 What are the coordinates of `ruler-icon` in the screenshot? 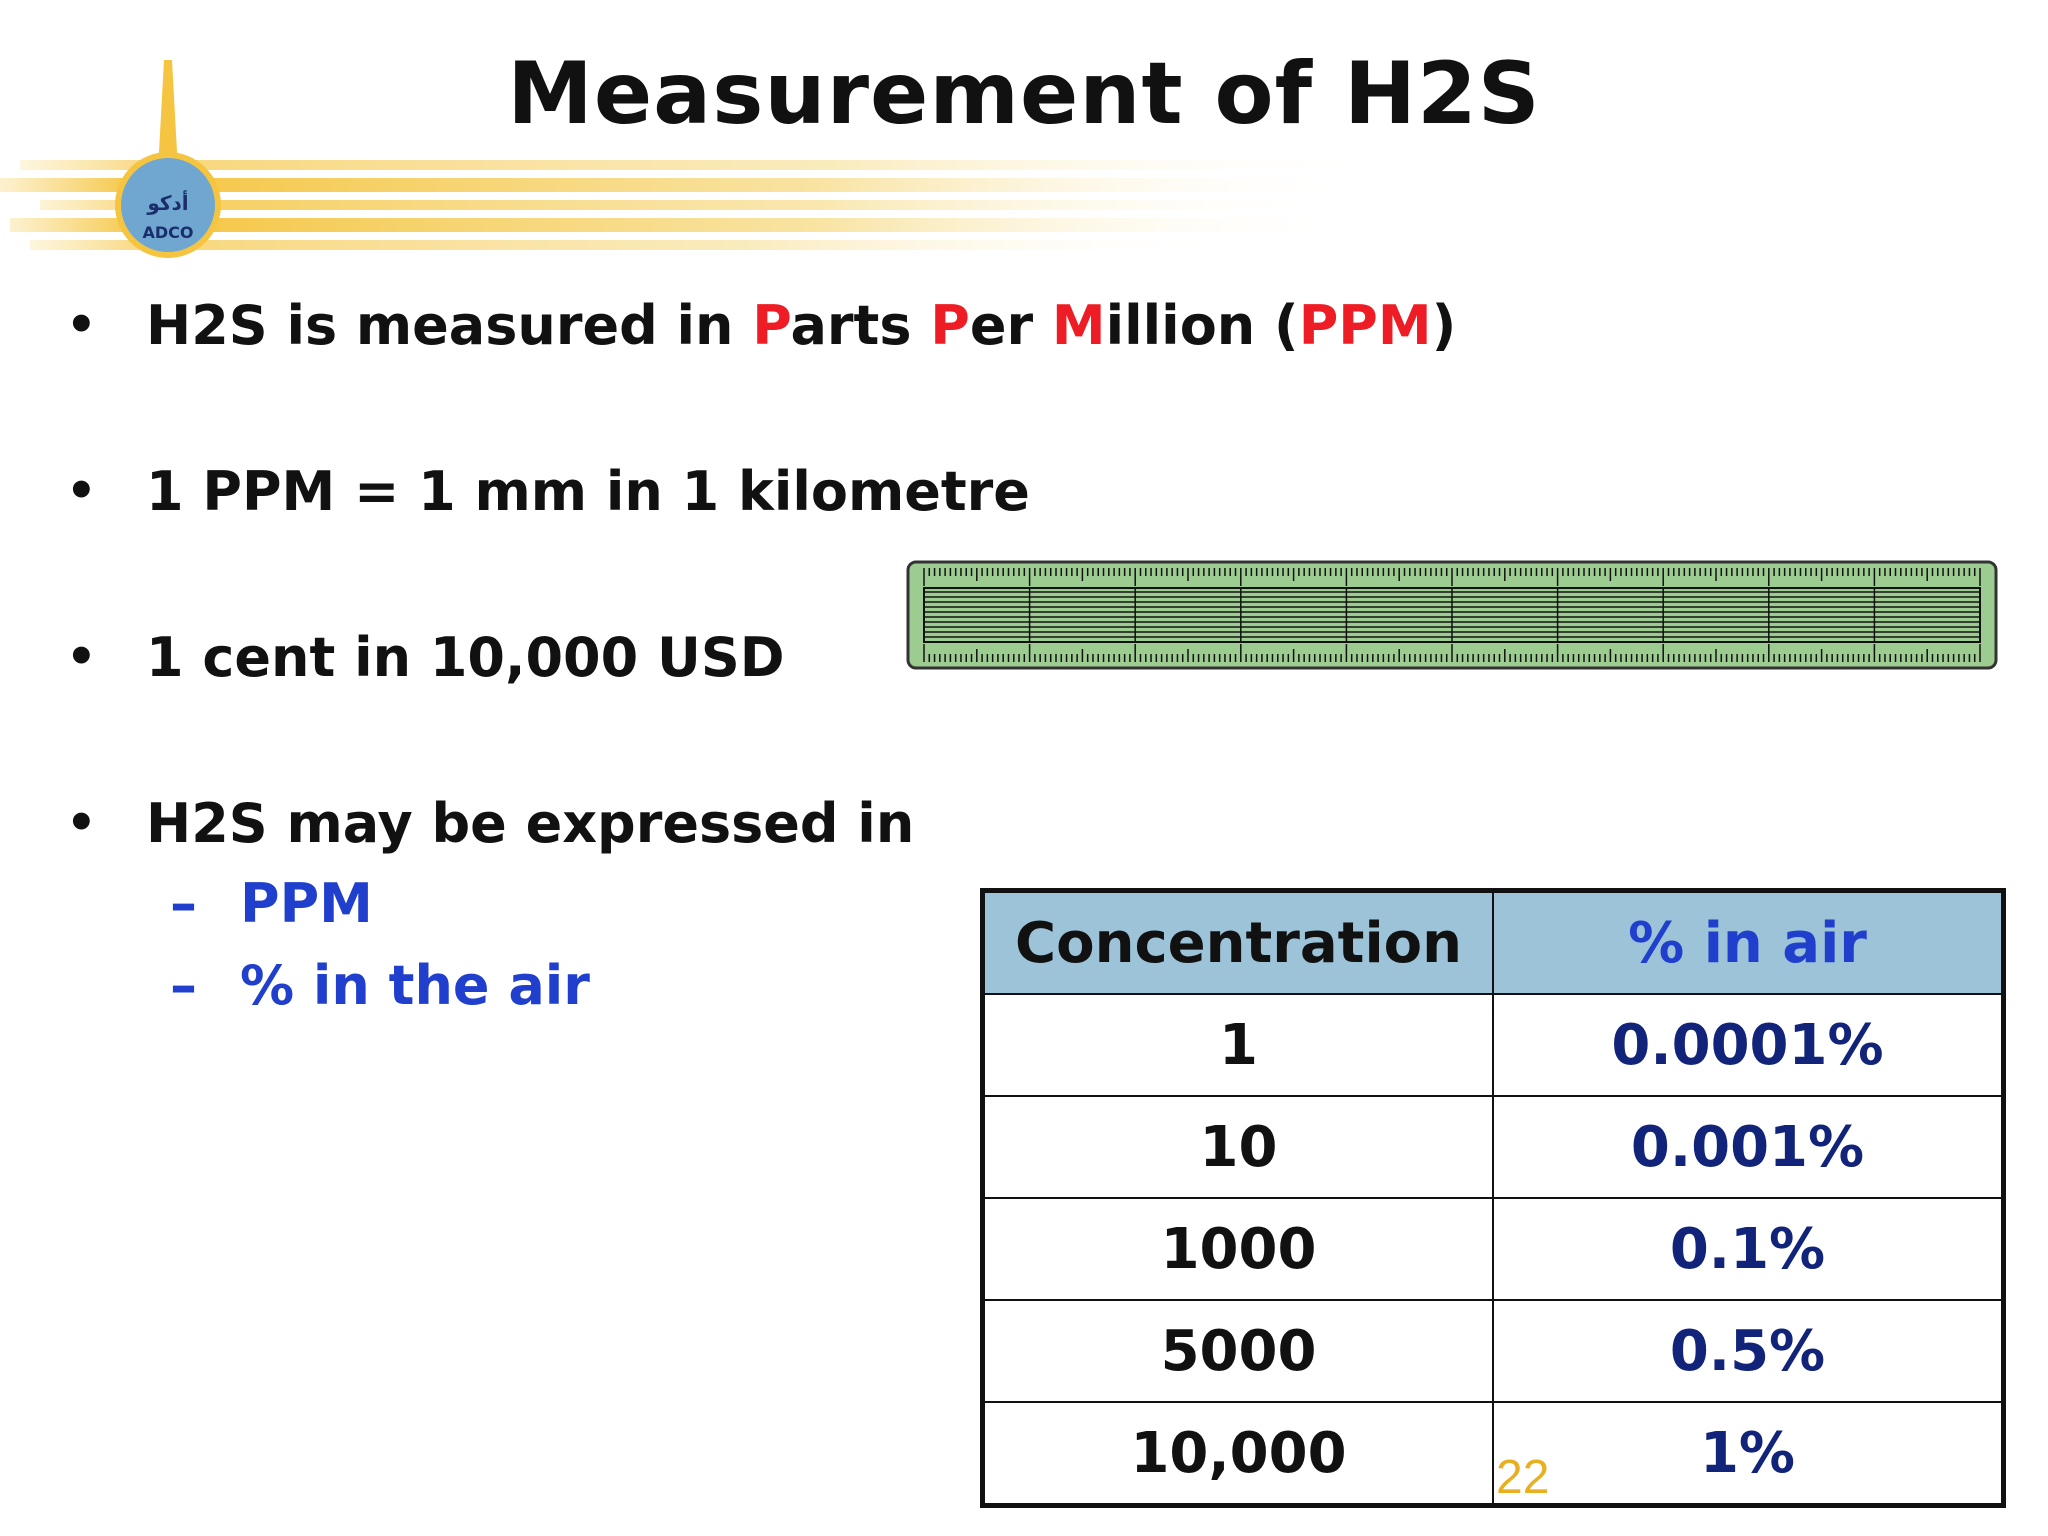 It's located at (1452, 615).